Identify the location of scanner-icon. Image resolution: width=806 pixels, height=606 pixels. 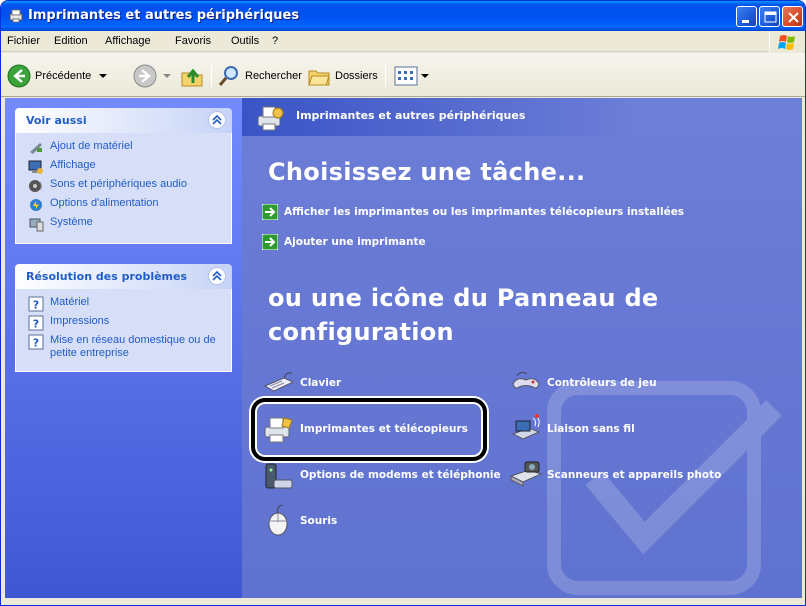
(526, 474).